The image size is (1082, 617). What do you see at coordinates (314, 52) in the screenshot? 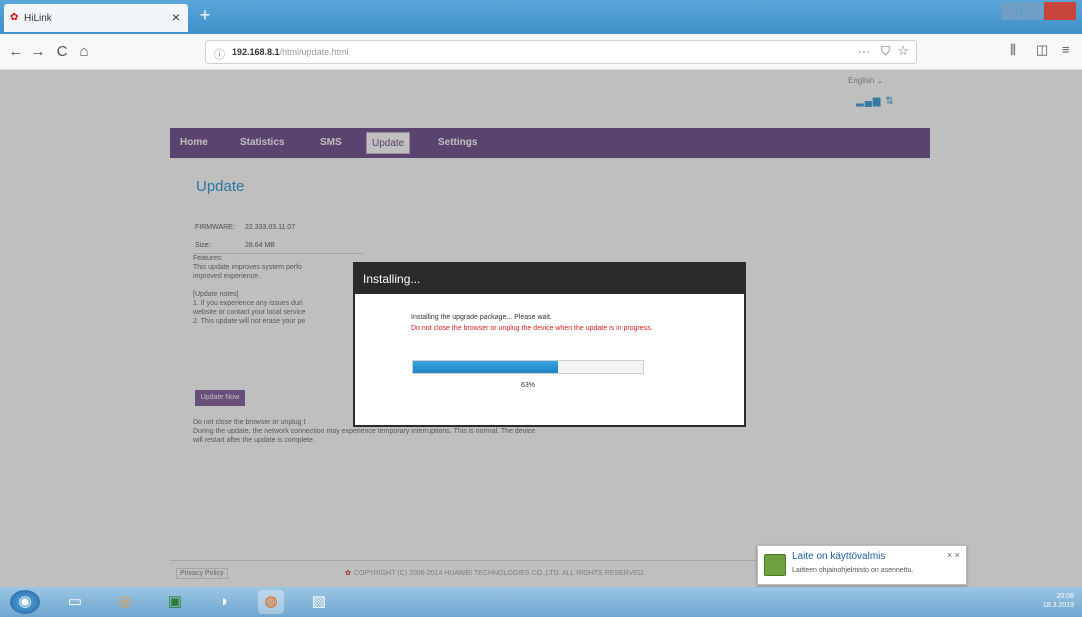
I see `url-path: /html/update.html` at bounding box center [314, 52].